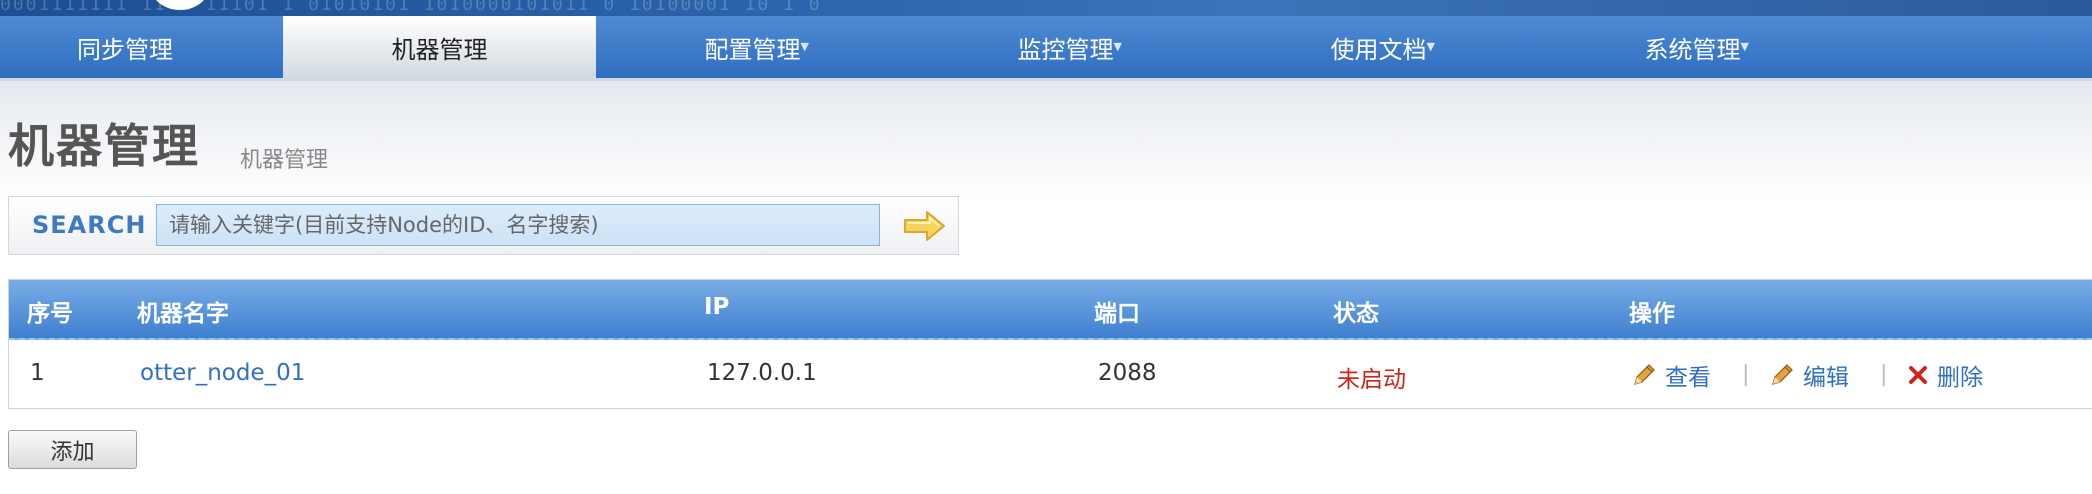  What do you see at coordinates (1117, 314) in the screenshot?
I see `column-header-port: 端口` at bounding box center [1117, 314].